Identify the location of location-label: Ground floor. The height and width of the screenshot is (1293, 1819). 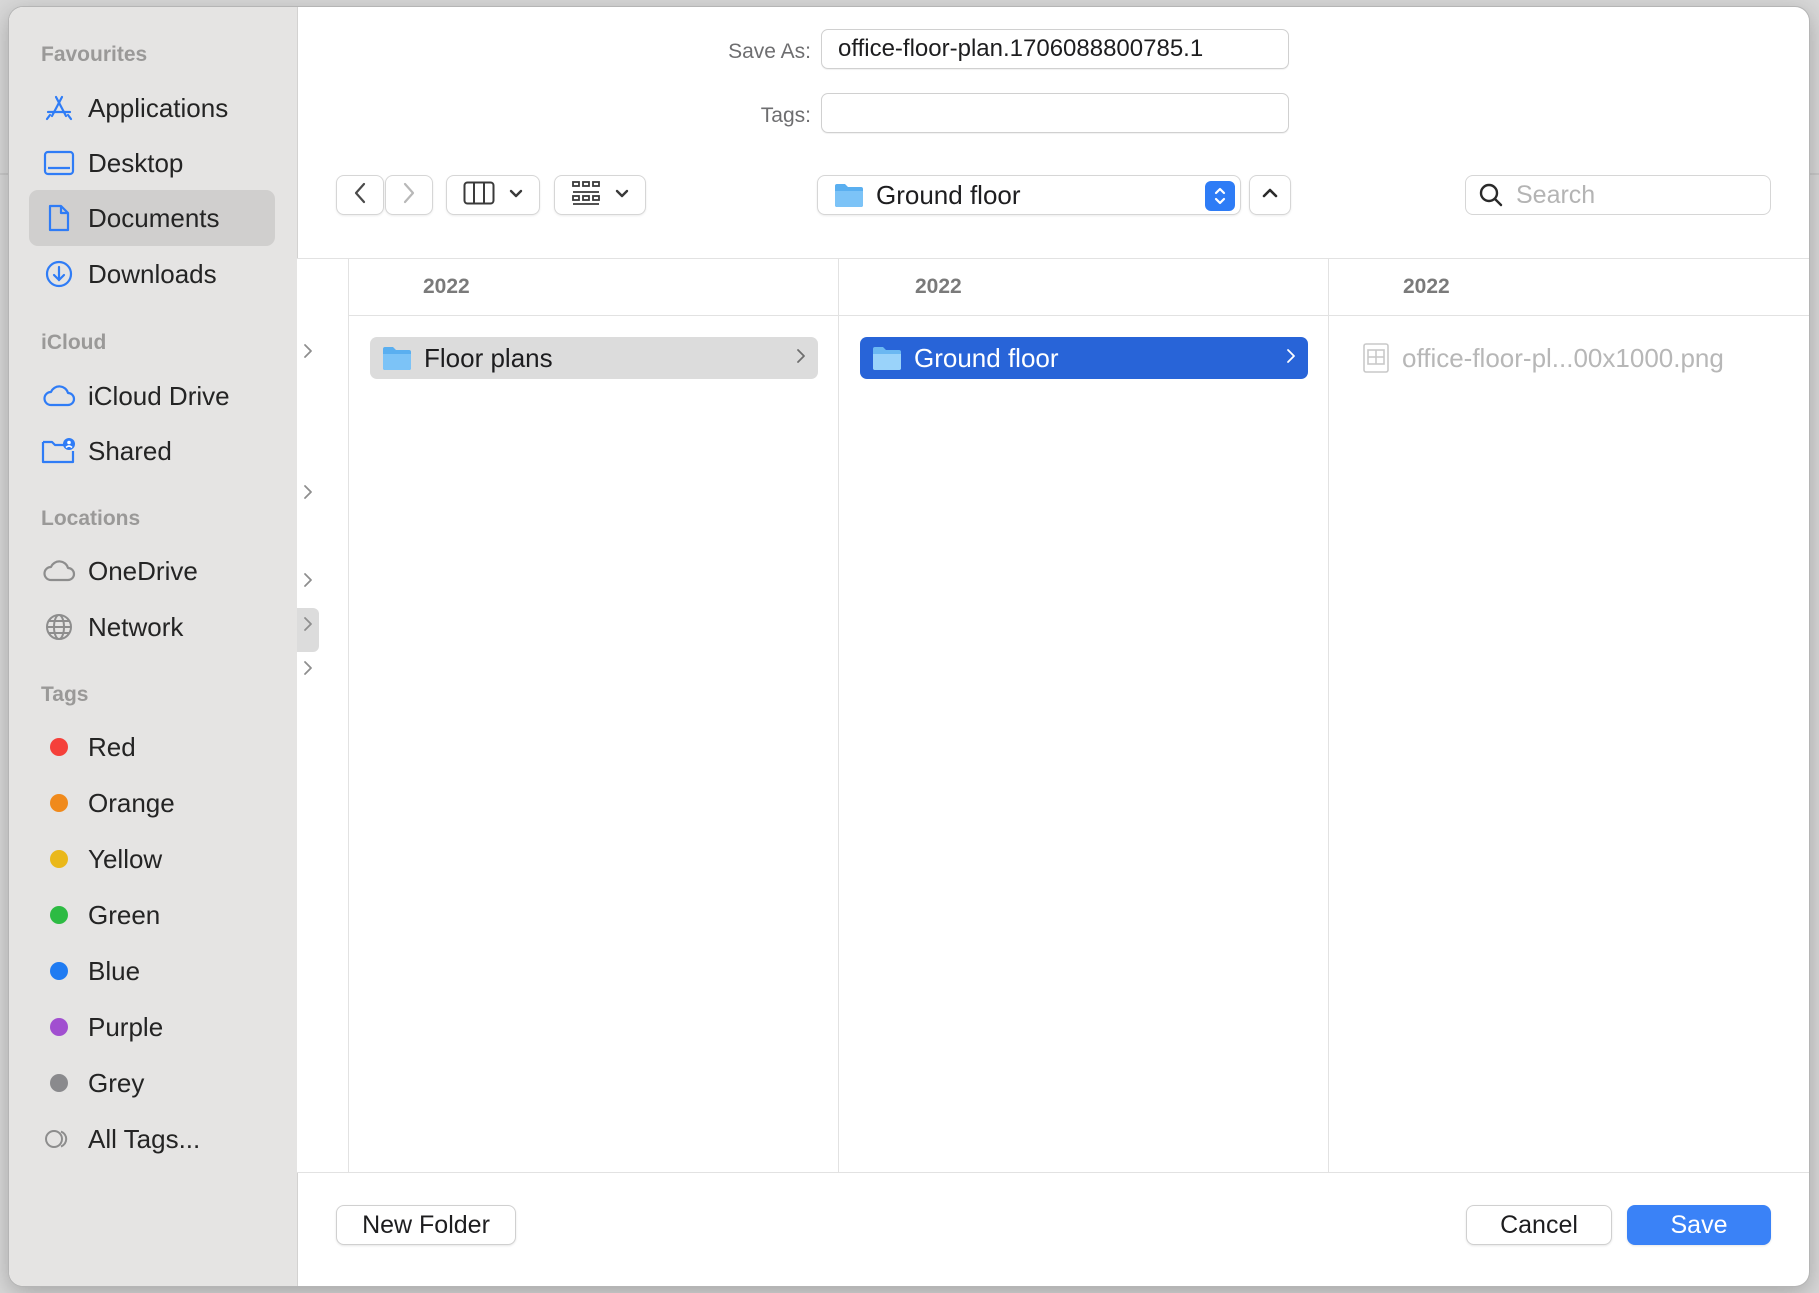
(948, 194).